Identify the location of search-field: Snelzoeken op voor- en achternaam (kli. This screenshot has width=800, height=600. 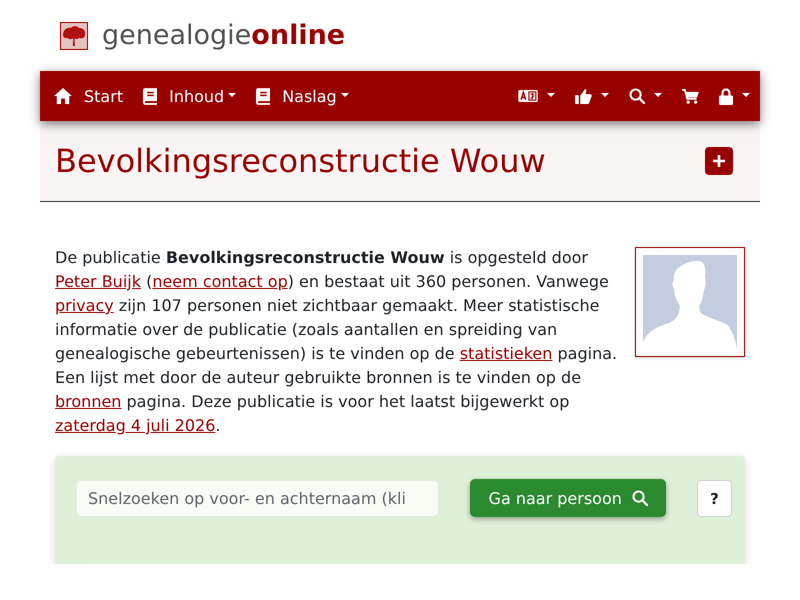
(258, 498).